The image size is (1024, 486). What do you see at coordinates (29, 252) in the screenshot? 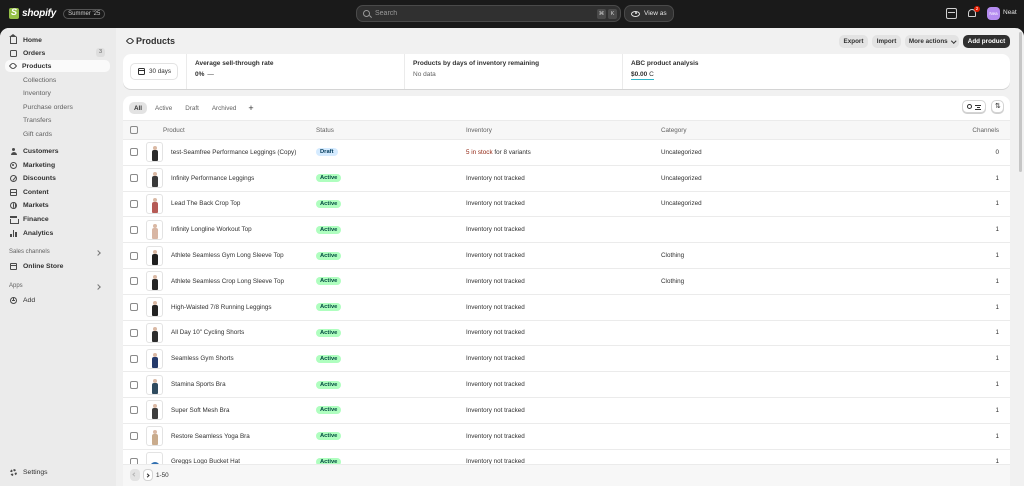
I see `sales-channels-heading: Sales channels` at bounding box center [29, 252].